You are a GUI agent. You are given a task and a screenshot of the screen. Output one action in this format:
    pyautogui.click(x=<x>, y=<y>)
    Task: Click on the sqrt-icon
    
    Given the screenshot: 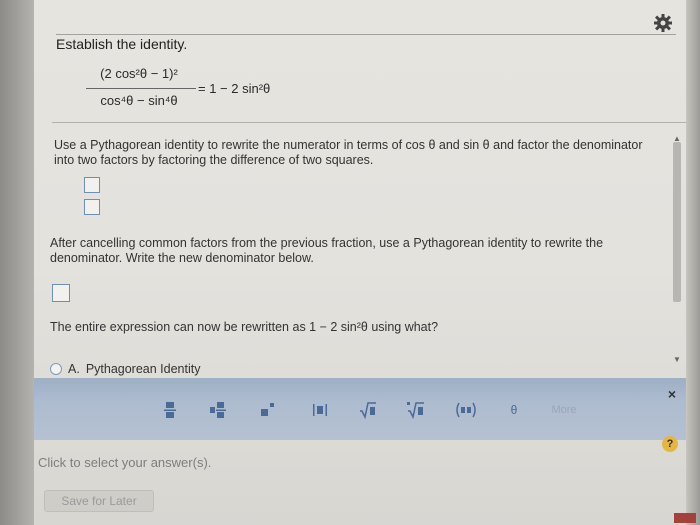 What is the action you would take?
    pyautogui.click(x=368, y=410)
    